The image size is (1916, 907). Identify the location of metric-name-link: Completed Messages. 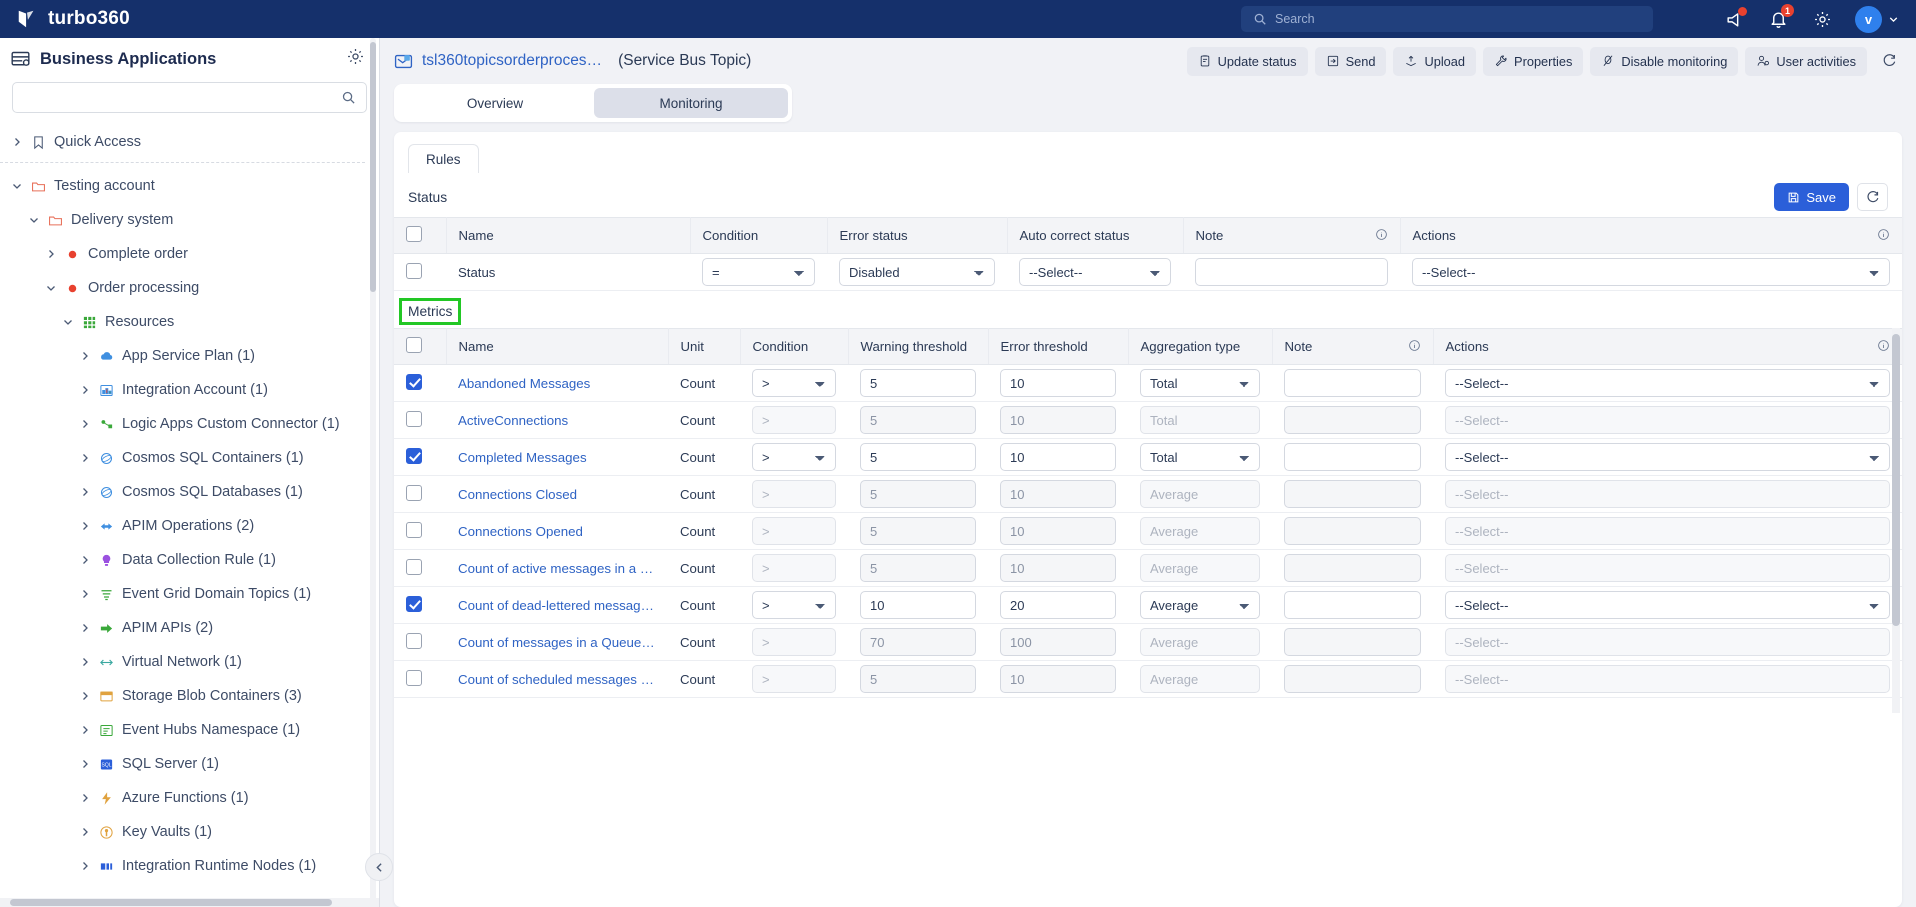
(557, 457).